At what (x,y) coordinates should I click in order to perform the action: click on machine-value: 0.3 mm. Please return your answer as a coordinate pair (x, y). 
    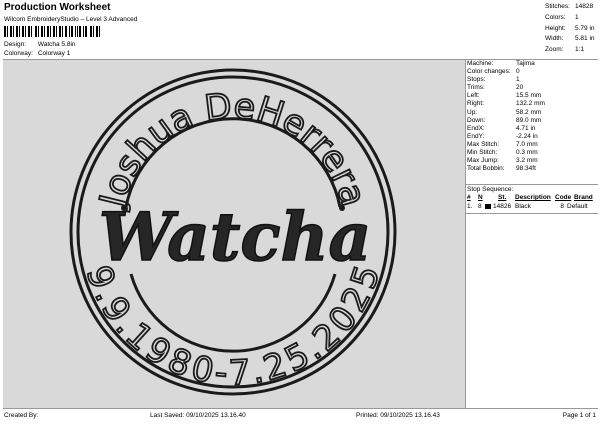
    Looking at the image, I should click on (527, 153).